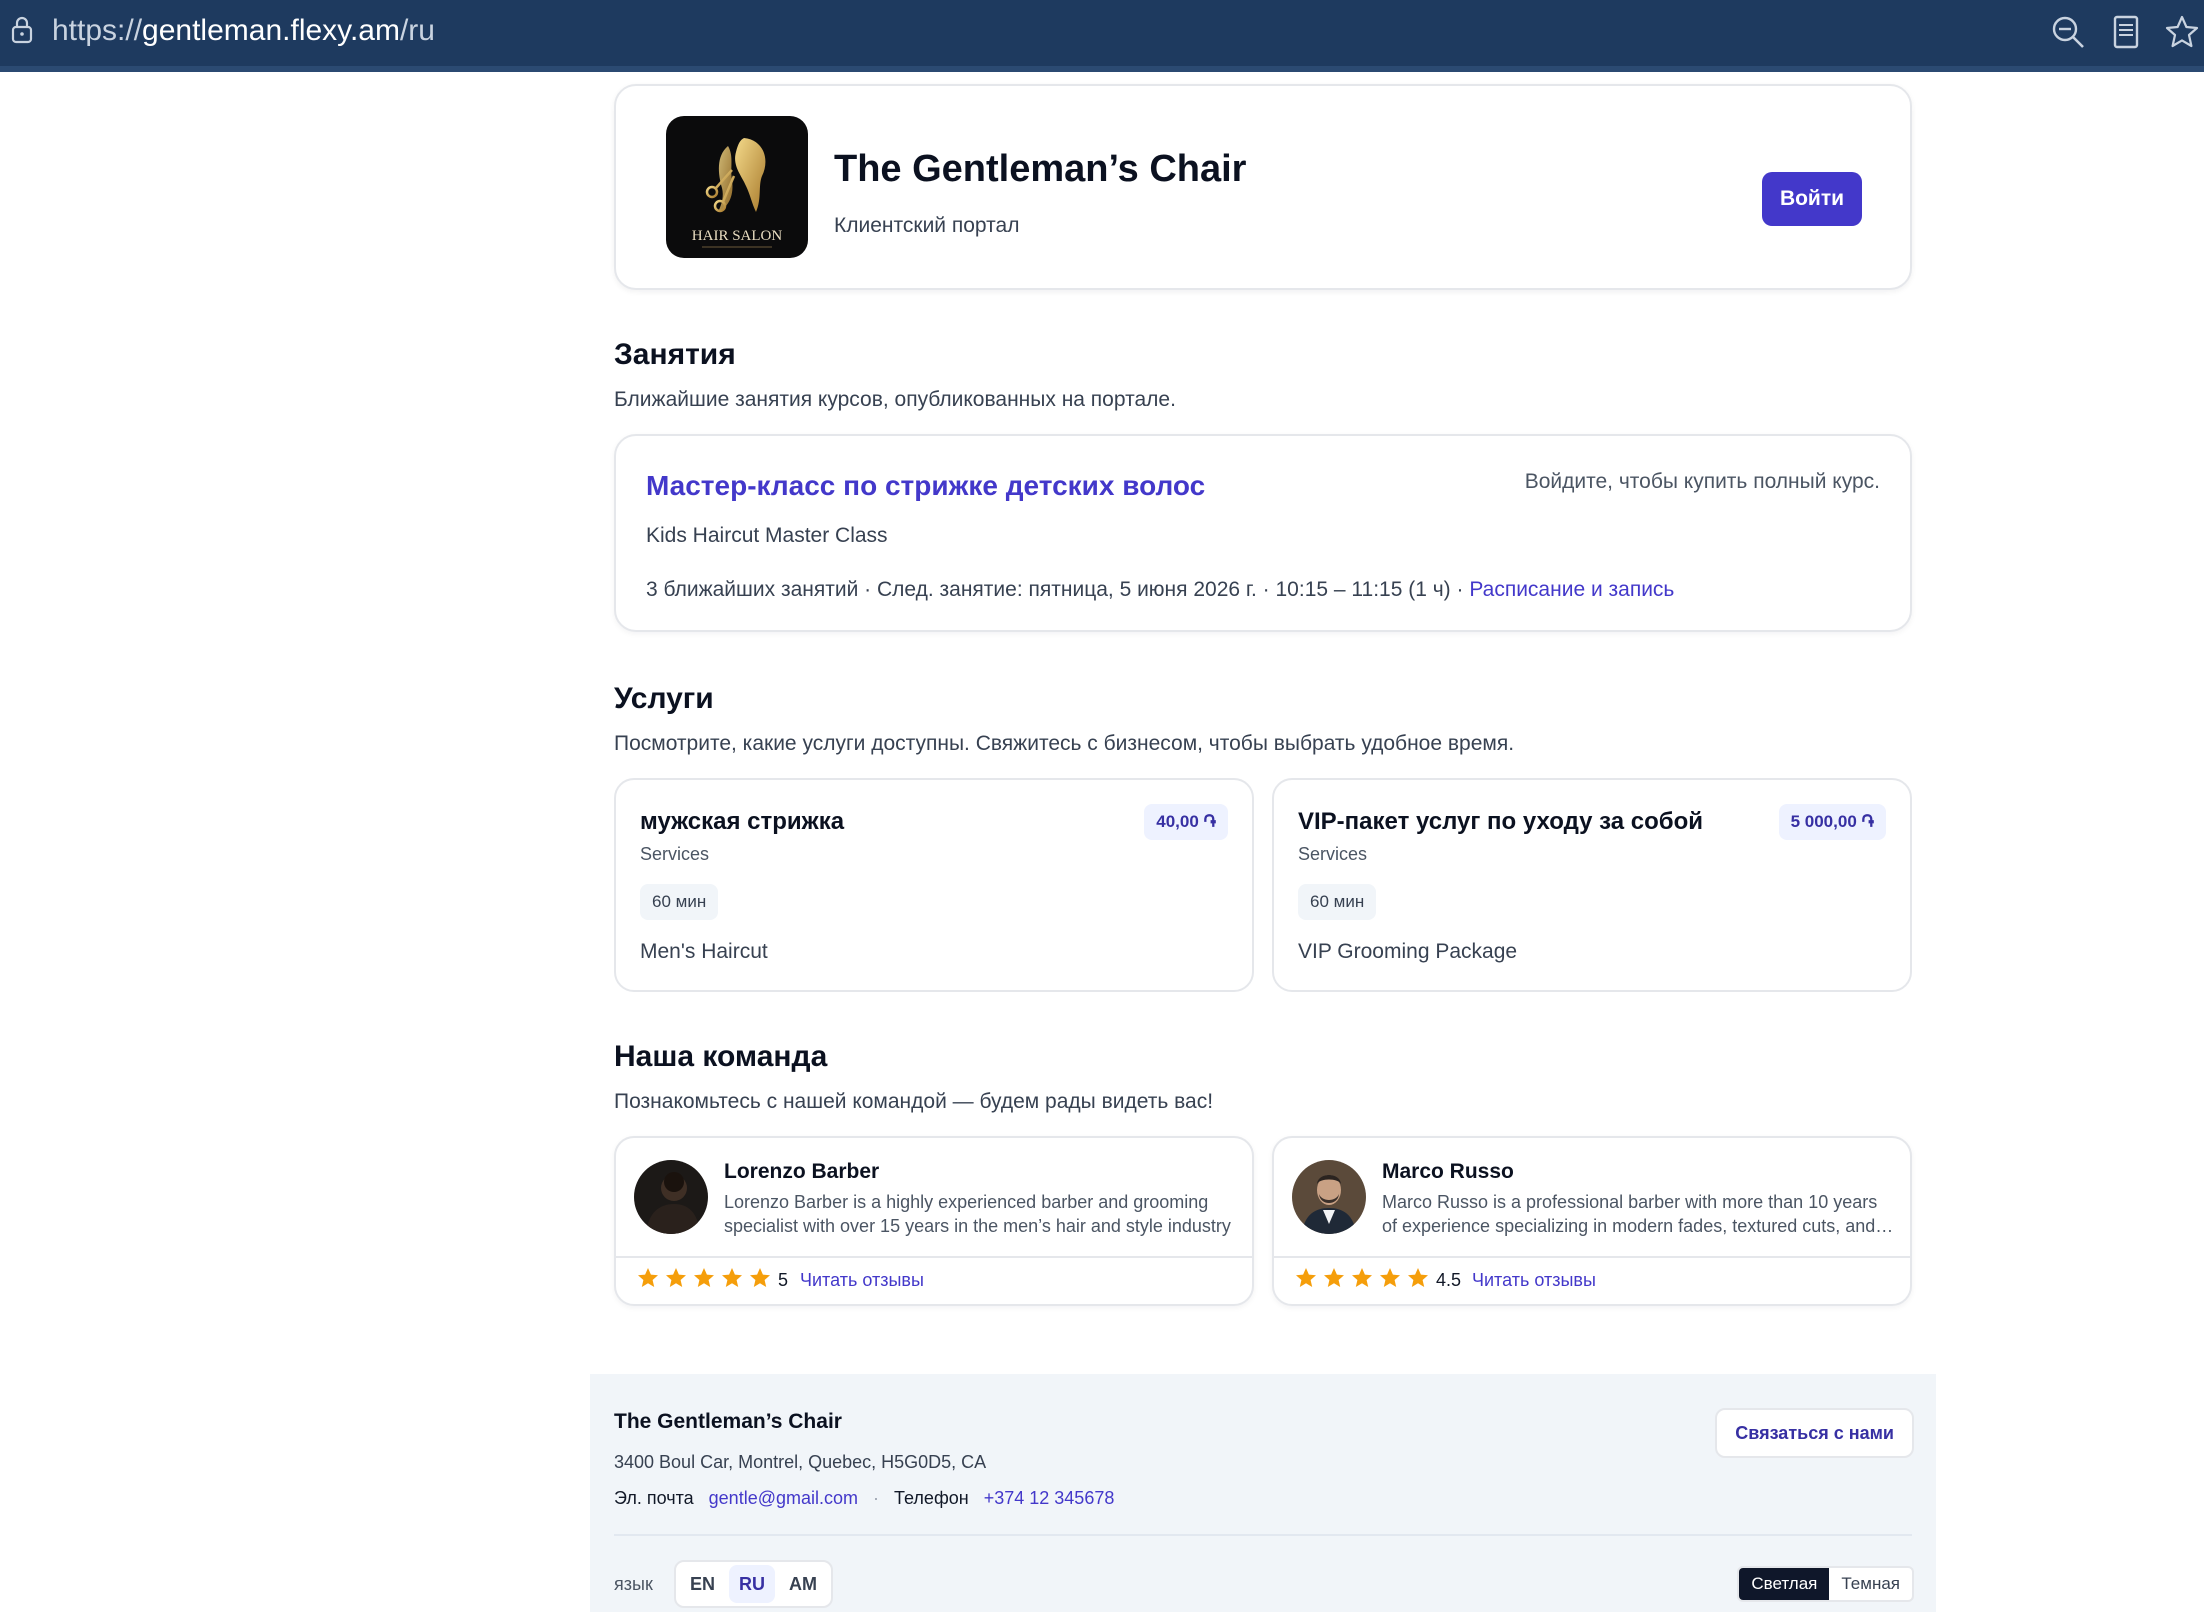 This screenshot has height=1612, width=2204. Describe the element at coordinates (721, 1056) in the screenshot. I see `team-title: Наша команда` at that location.